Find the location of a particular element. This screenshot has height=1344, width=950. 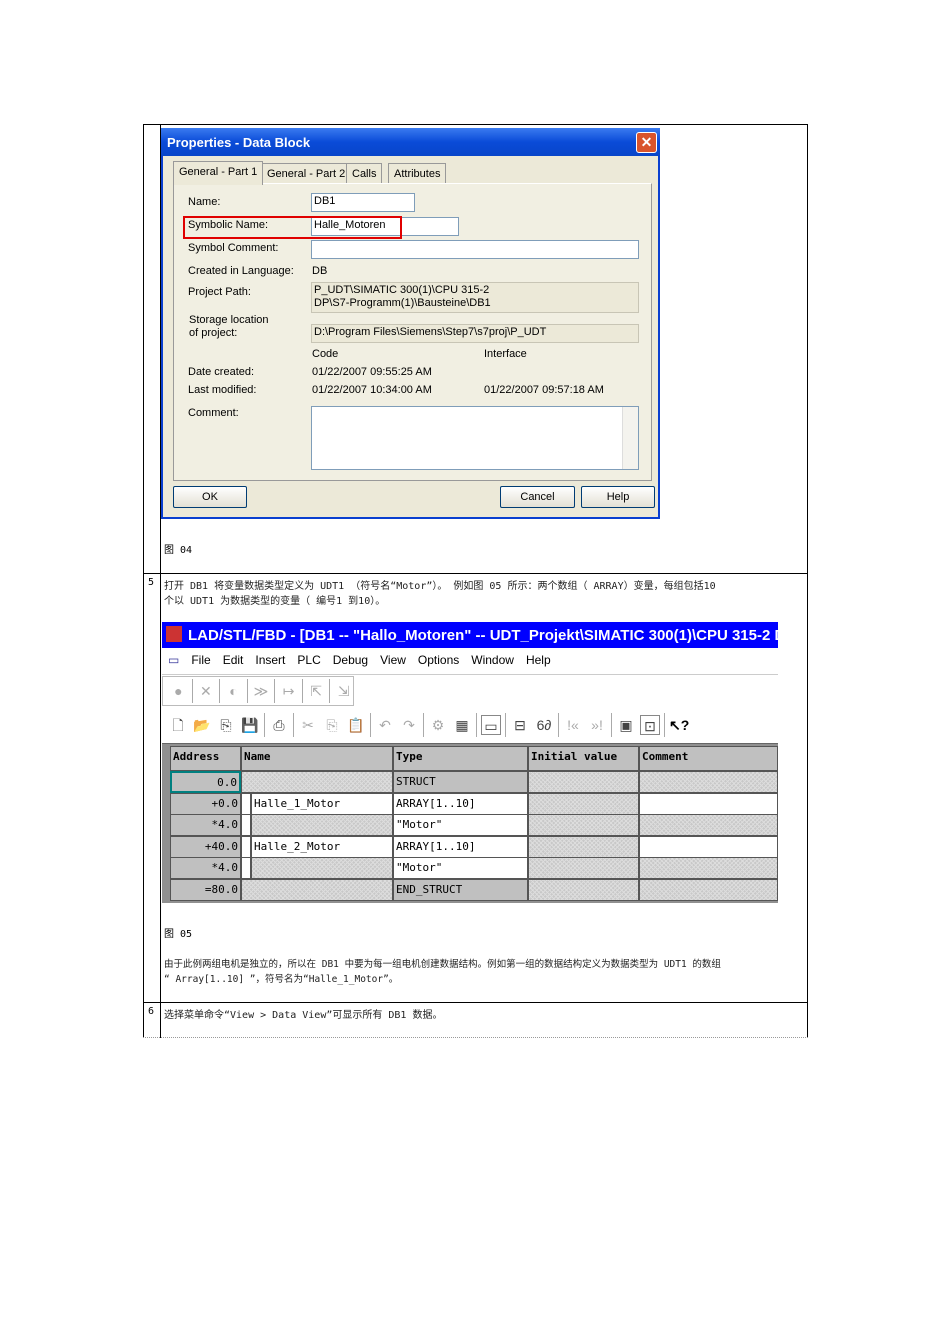

save-icon: 💾 is located at coordinates (250, 725).